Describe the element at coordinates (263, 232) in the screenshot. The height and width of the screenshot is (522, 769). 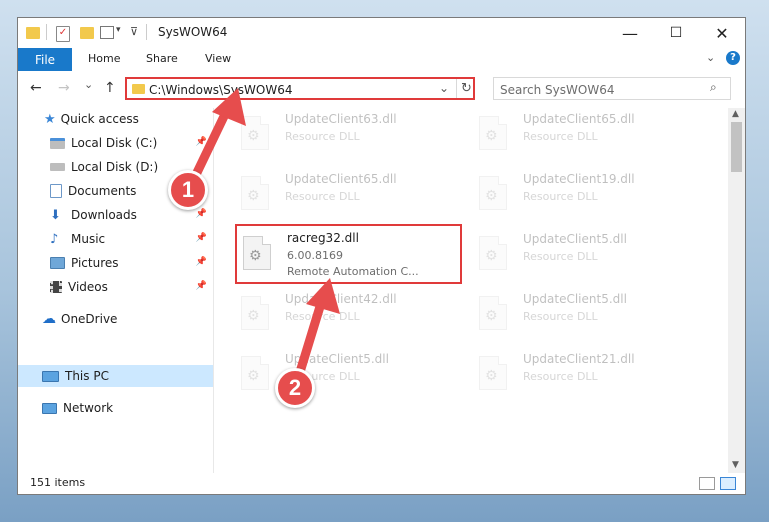
I see `annotation-overlay` at that location.